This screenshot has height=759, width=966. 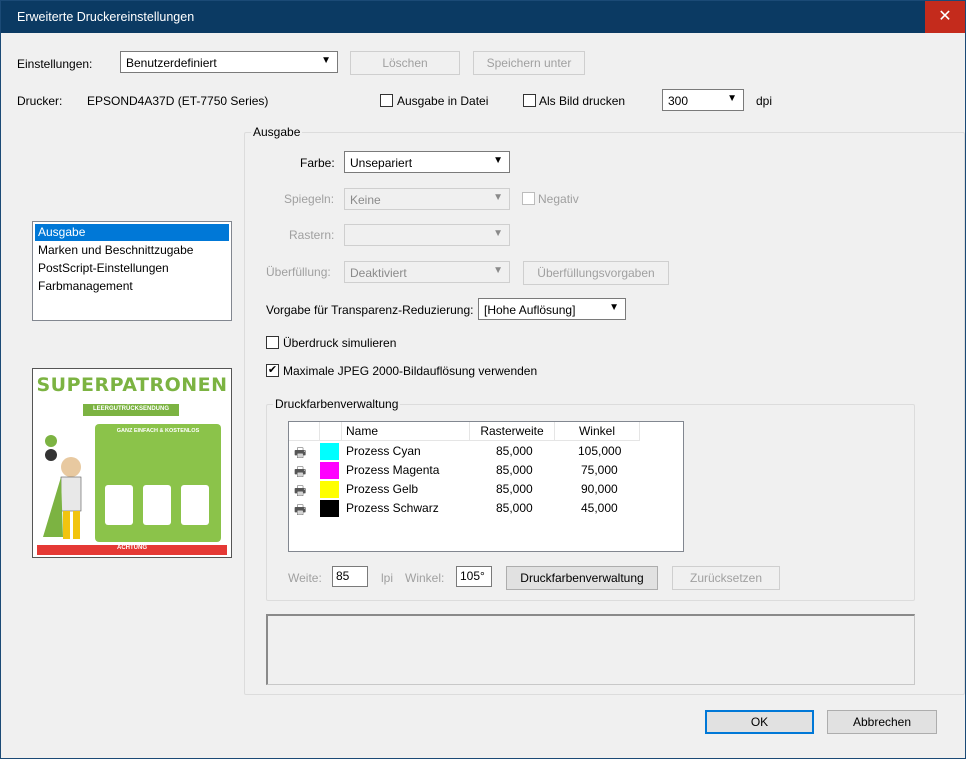 What do you see at coordinates (132, 385) in the screenshot?
I see `preview-logo-text: SUPERPATRONEN` at bounding box center [132, 385].